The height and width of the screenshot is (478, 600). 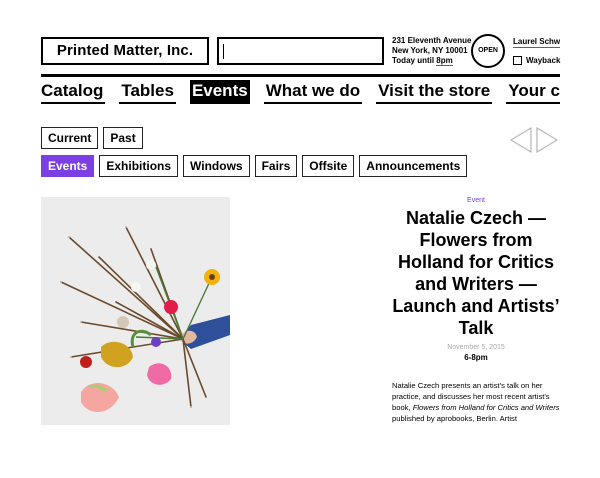 What do you see at coordinates (70, 138) in the screenshot?
I see `tab-current: Current` at bounding box center [70, 138].